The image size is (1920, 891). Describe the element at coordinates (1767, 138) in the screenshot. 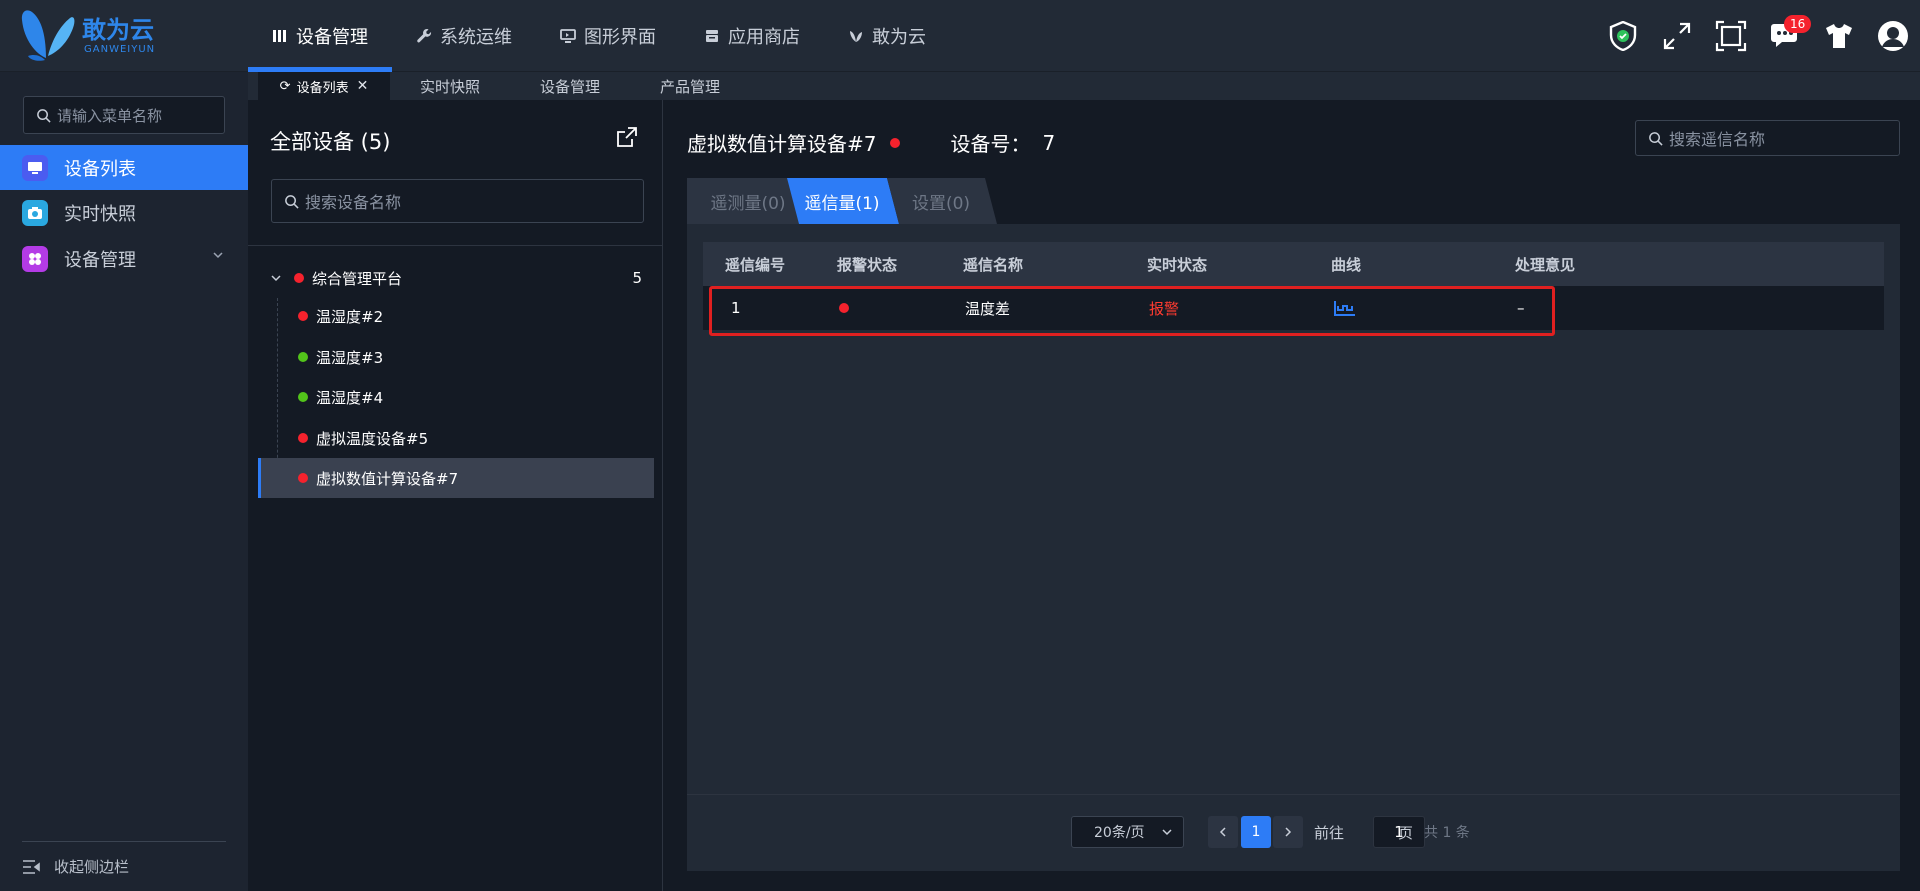

I see `signal-search-input: 搜索遥信名称` at that location.